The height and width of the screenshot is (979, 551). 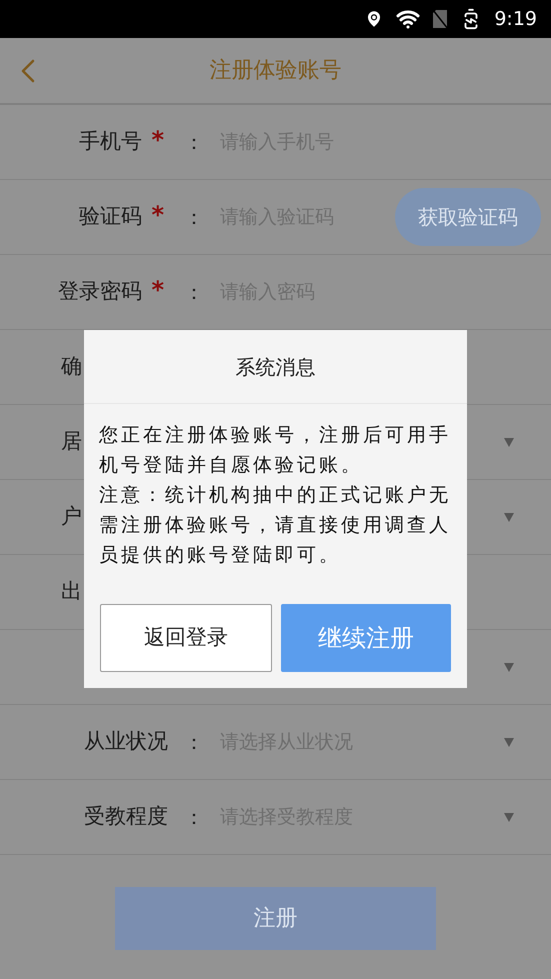 I want to click on field-label: 登录密码, so click(x=100, y=292).